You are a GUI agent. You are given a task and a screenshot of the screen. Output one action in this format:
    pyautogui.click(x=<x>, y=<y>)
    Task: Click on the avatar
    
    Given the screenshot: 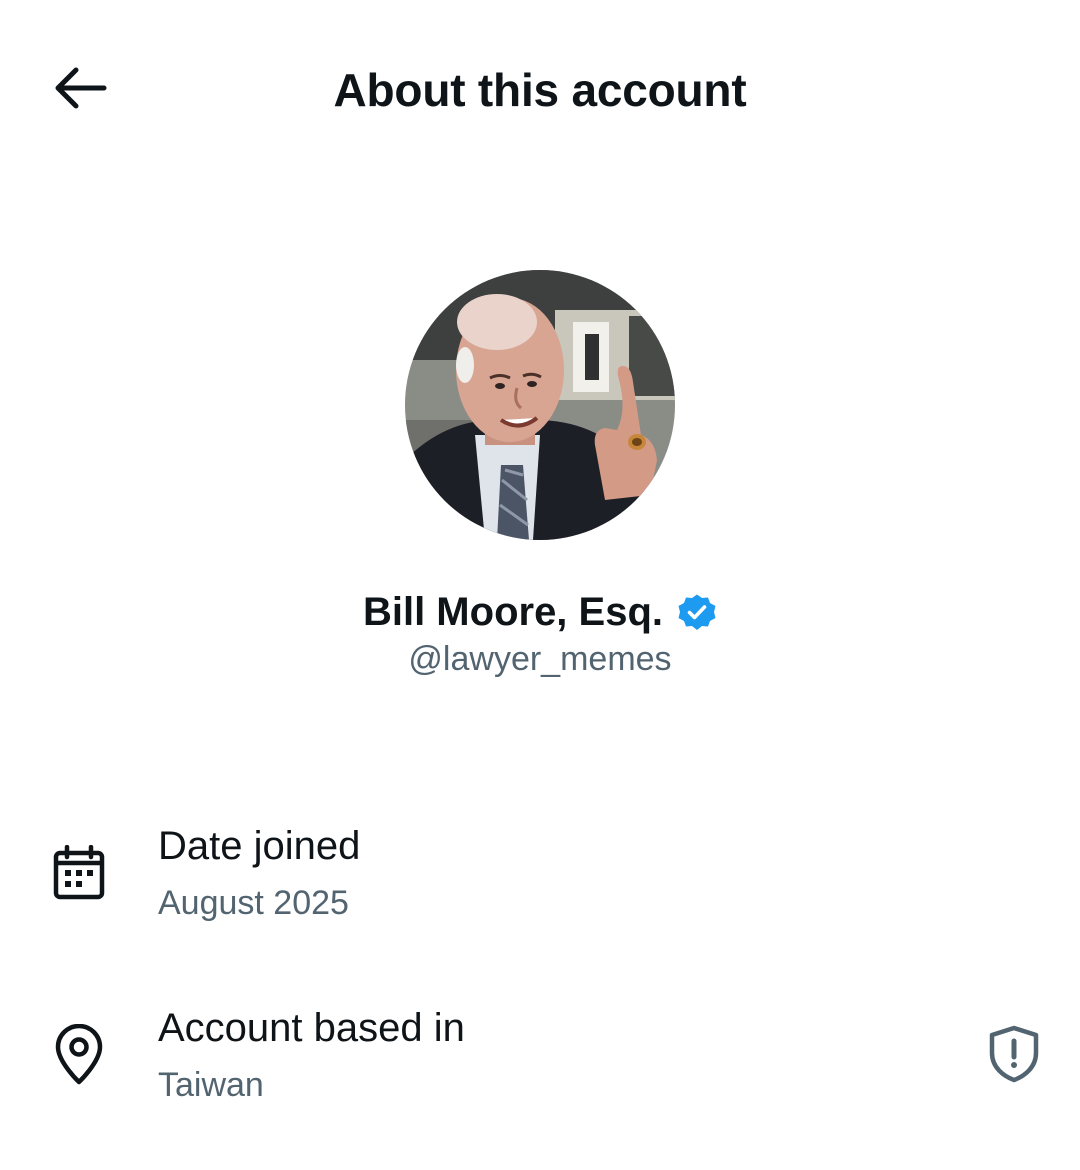 What is the action you would take?
    pyautogui.click(x=540, y=405)
    